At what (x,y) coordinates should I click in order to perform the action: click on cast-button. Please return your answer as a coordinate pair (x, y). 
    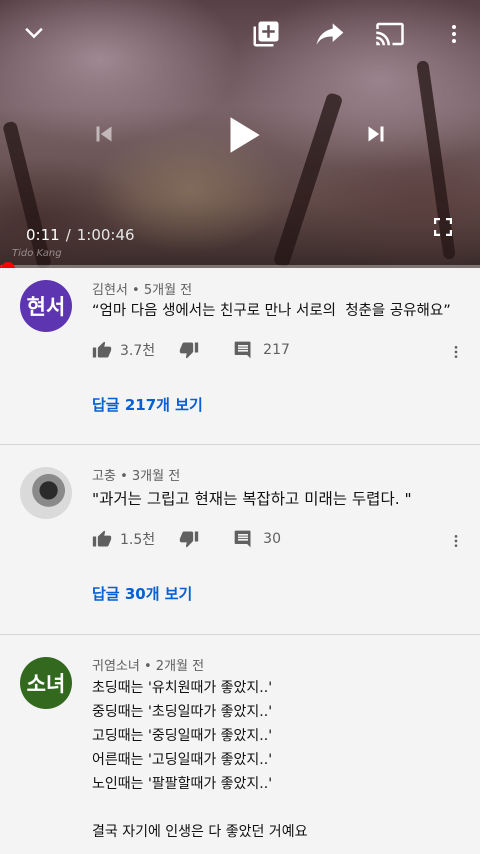
    Looking at the image, I should click on (390, 34).